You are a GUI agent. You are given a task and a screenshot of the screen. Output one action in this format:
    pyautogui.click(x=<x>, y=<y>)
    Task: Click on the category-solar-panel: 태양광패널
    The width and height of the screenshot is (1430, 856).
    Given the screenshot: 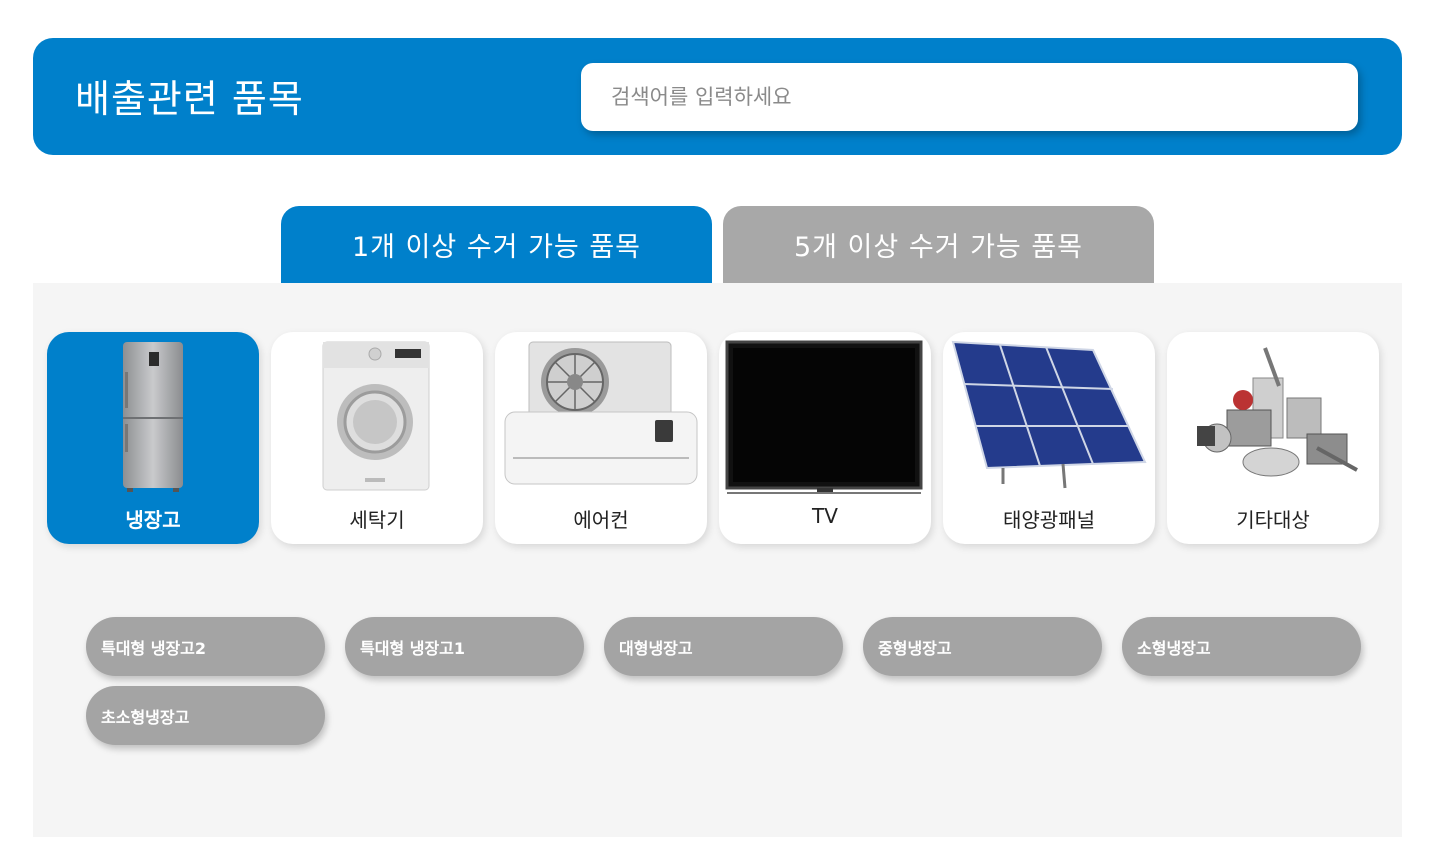 What is the action you would take?
    pyautogui.click(x=1049, y=438)
    